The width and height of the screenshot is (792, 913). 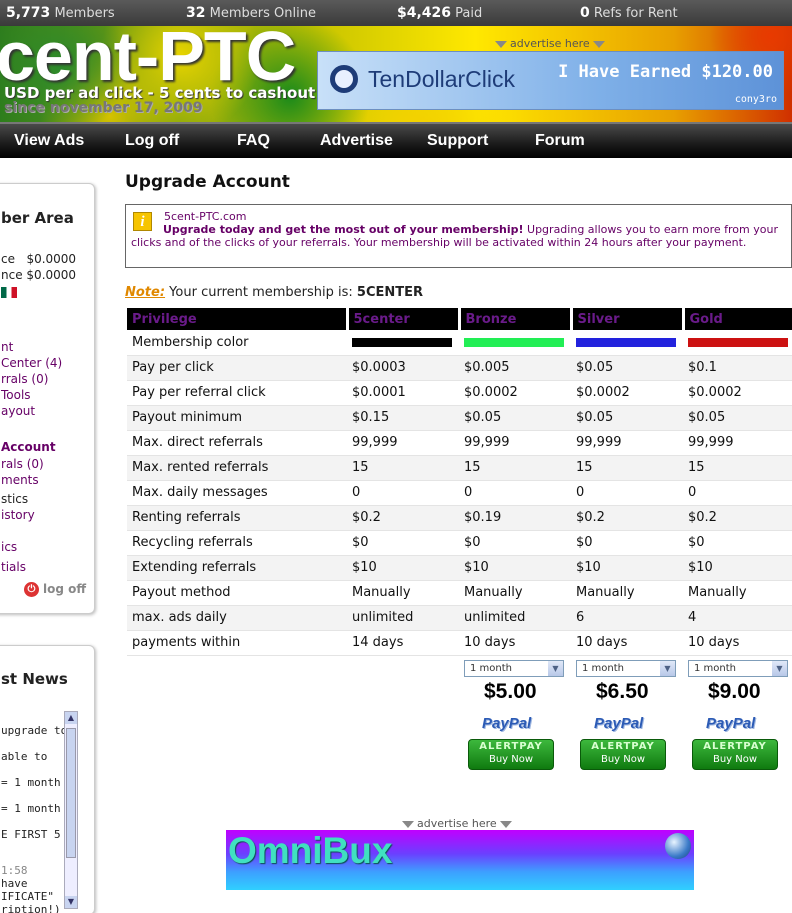 What do you see at coordinates (403, 418) in the screenshot?
I see `table-cell: $0.15` at bounding box center [403, 418].